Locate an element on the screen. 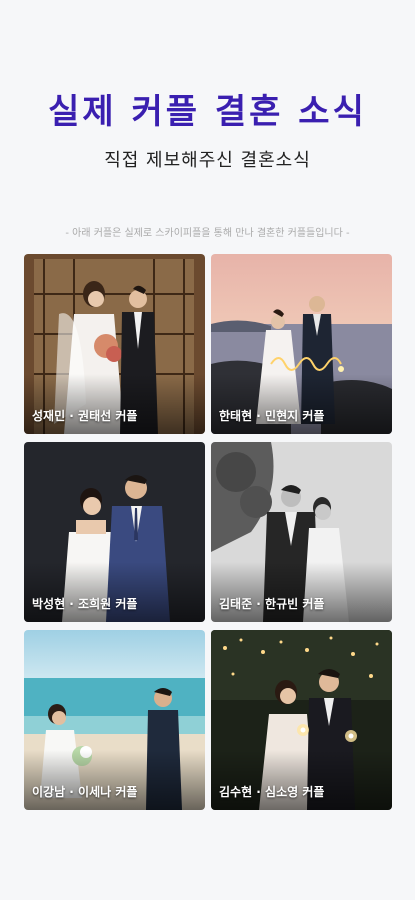 The height and width of the screenshot is (900, 415). couple-caption: 김태준 · 한규빈 커플 is located at coordinates (272, 604).